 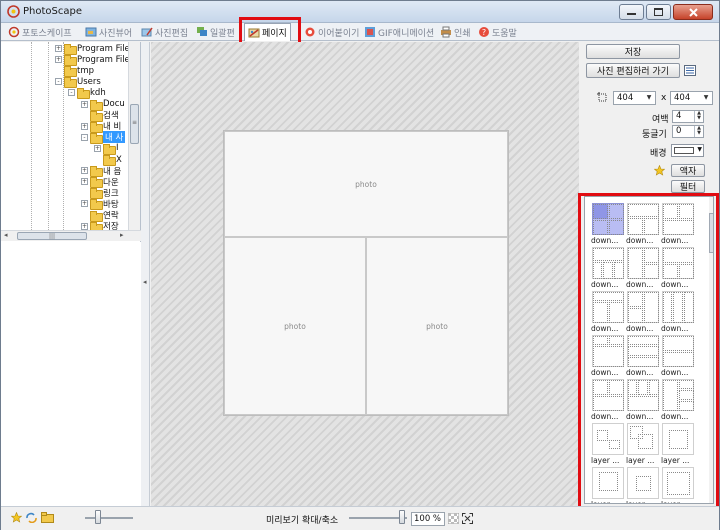 What do you see at coordinates (399, 32) in the screenshot?
I see `tab-gif: GIF애니메이션` at bounding box center [399, 32].